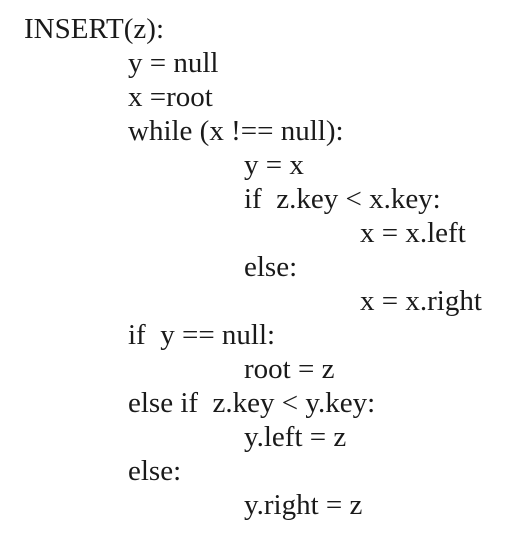 The height and width of the screenshot is (542, 522). I want to click on code-line-if-less: if z.key < x.key:, so click(342, 199).